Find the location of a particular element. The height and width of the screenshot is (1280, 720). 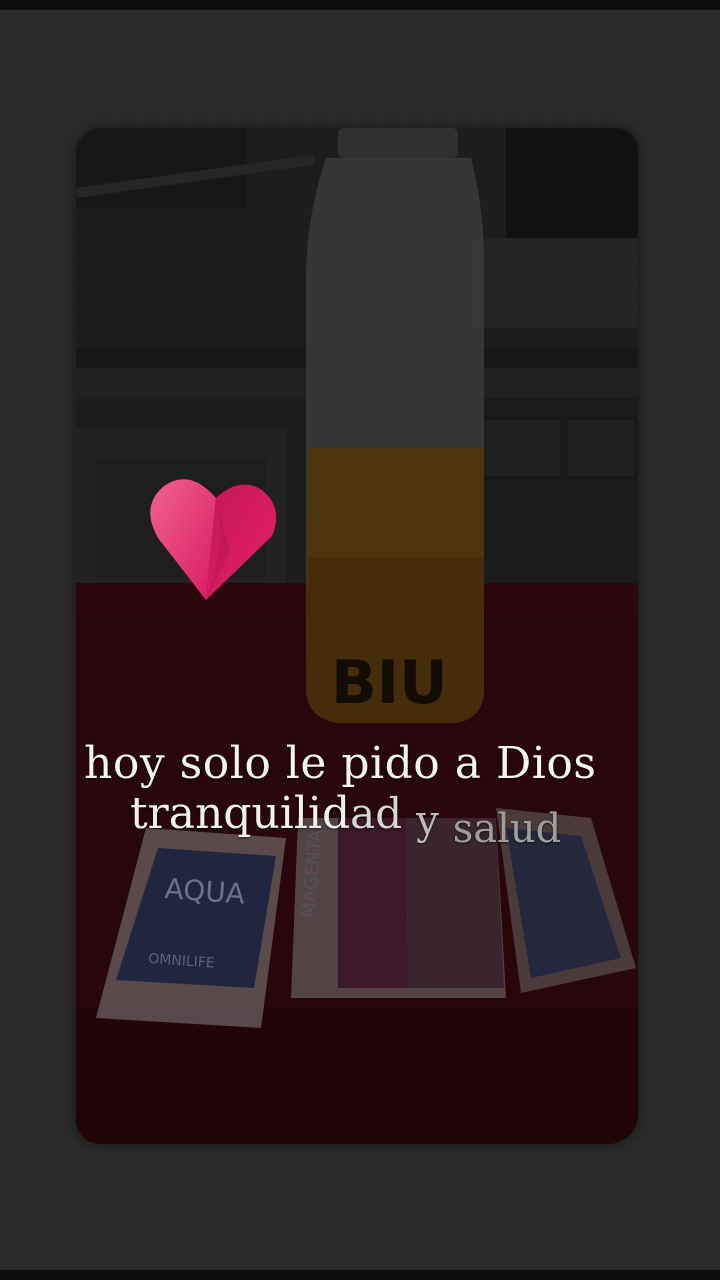

caption-word-y: y is located at coordinates (427, 821).